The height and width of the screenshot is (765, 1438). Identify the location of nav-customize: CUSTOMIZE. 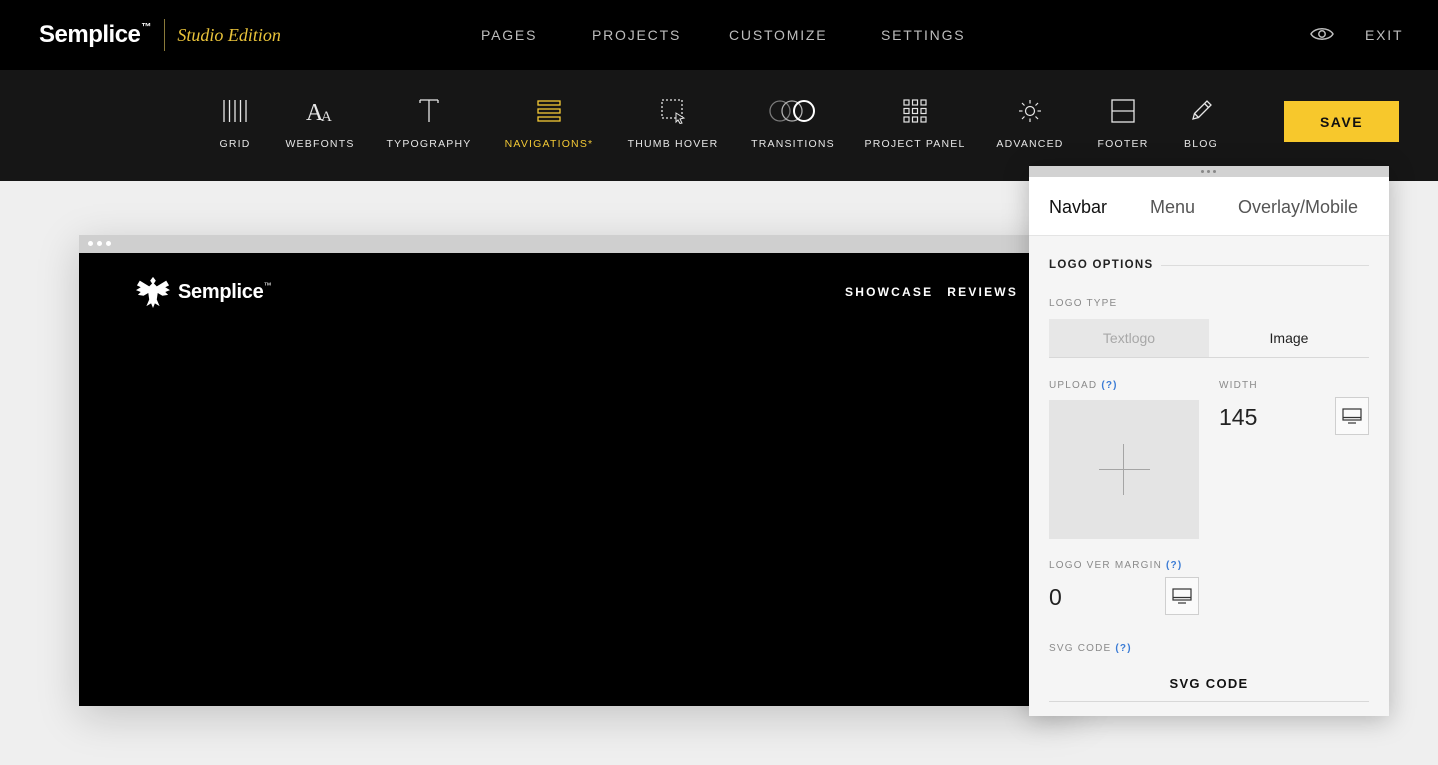
(778, 35).